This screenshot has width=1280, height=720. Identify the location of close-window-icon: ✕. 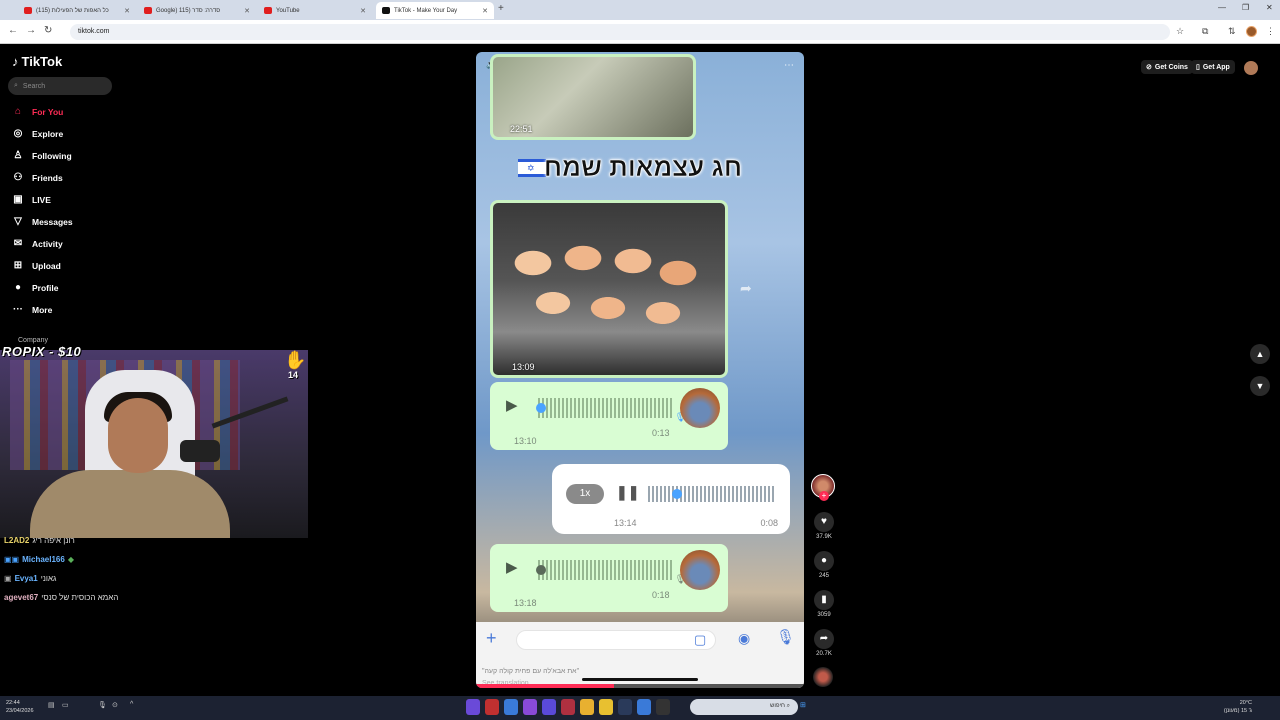
(1269, 7).